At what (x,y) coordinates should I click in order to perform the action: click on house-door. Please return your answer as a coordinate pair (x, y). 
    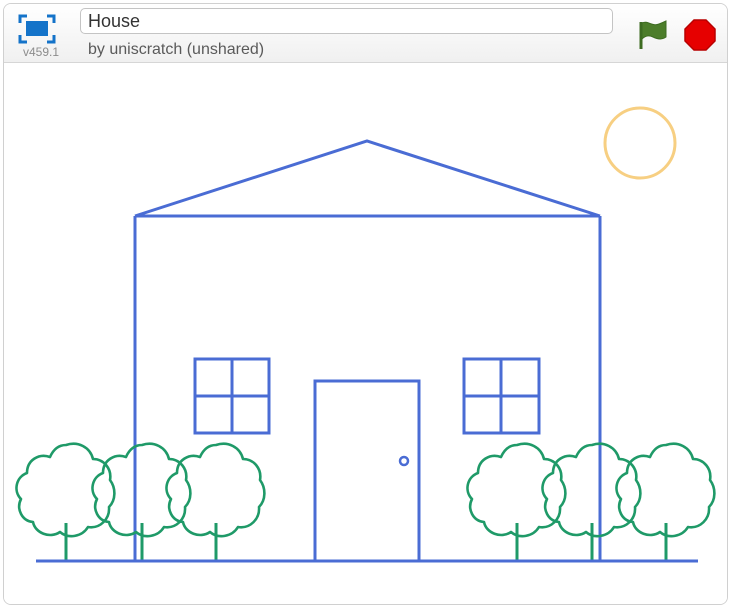
    Looking at the image, I should click on (367, 471).